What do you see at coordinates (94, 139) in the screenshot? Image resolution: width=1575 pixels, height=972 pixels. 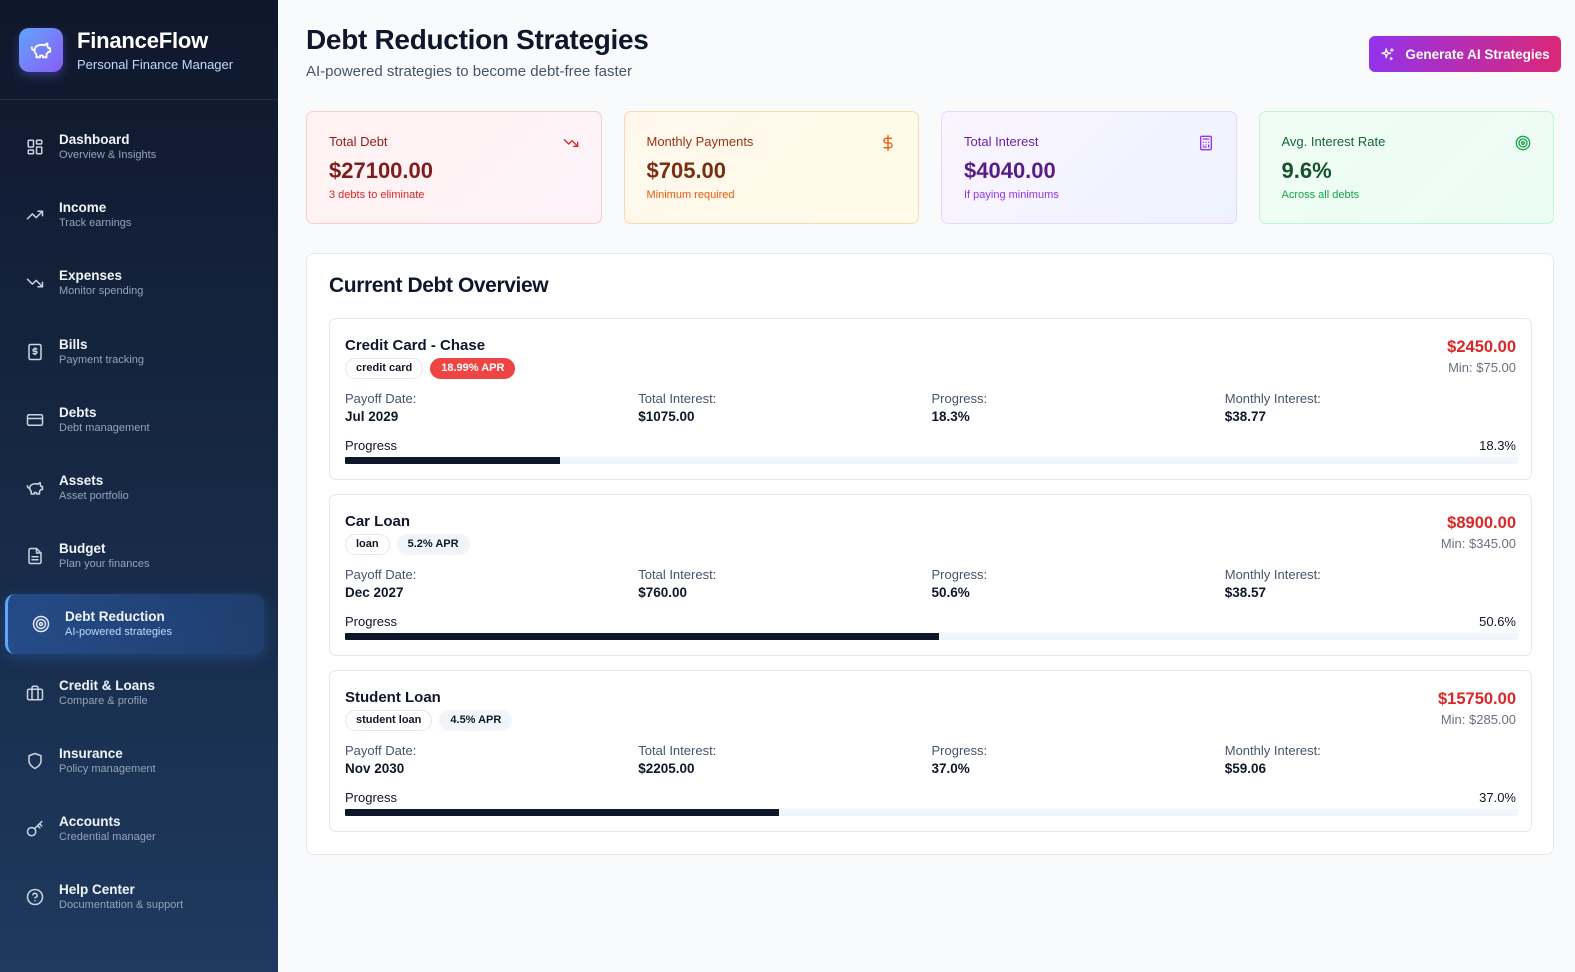 I see `sidebar-item-label: Dashboard` at bounding box center [94, 139].